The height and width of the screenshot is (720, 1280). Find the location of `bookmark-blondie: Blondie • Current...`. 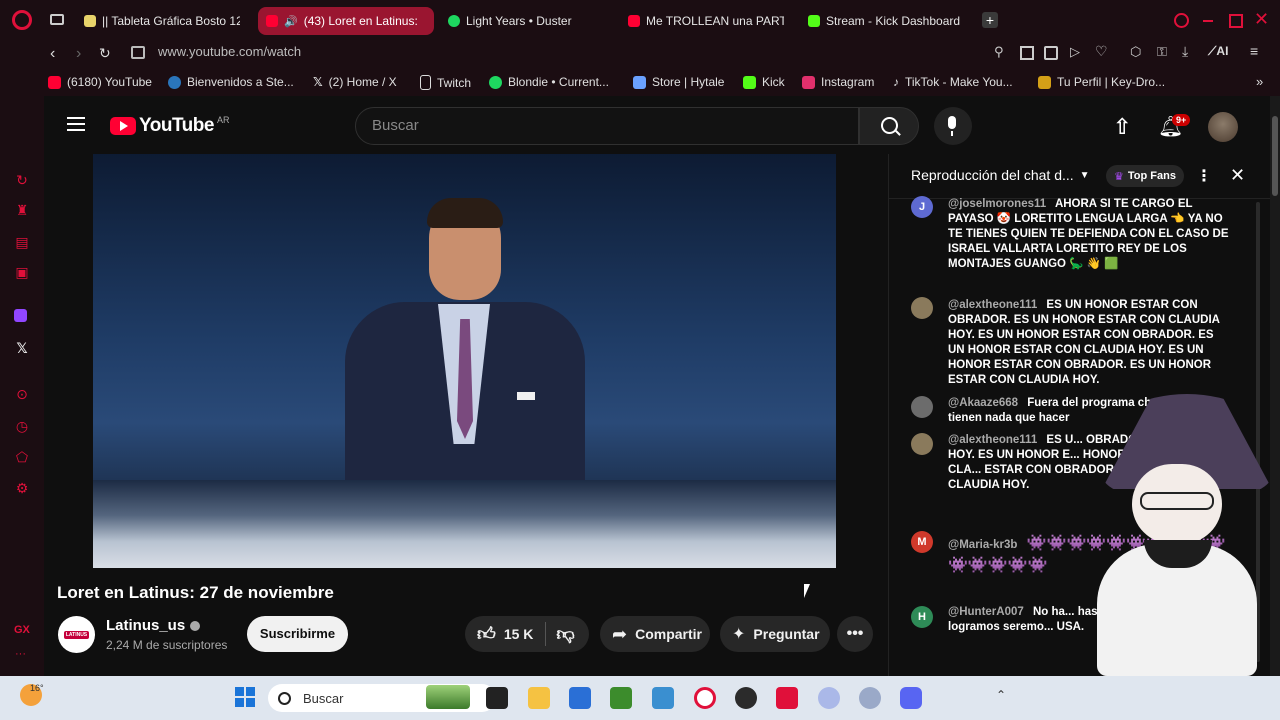

bookmark-blondie: Blondie • Current... is located at coordinates (549, 82).